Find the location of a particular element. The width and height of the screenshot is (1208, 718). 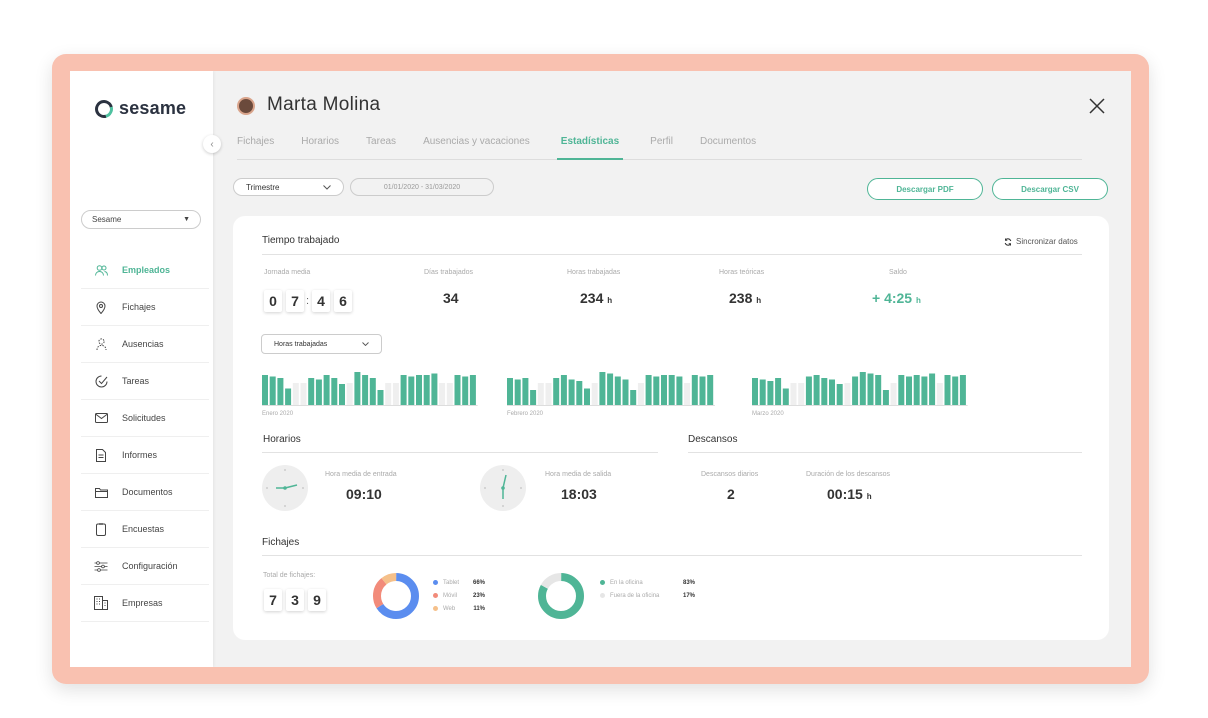

sidebar-item-informes: Informes is located at coordinates (145, 455).